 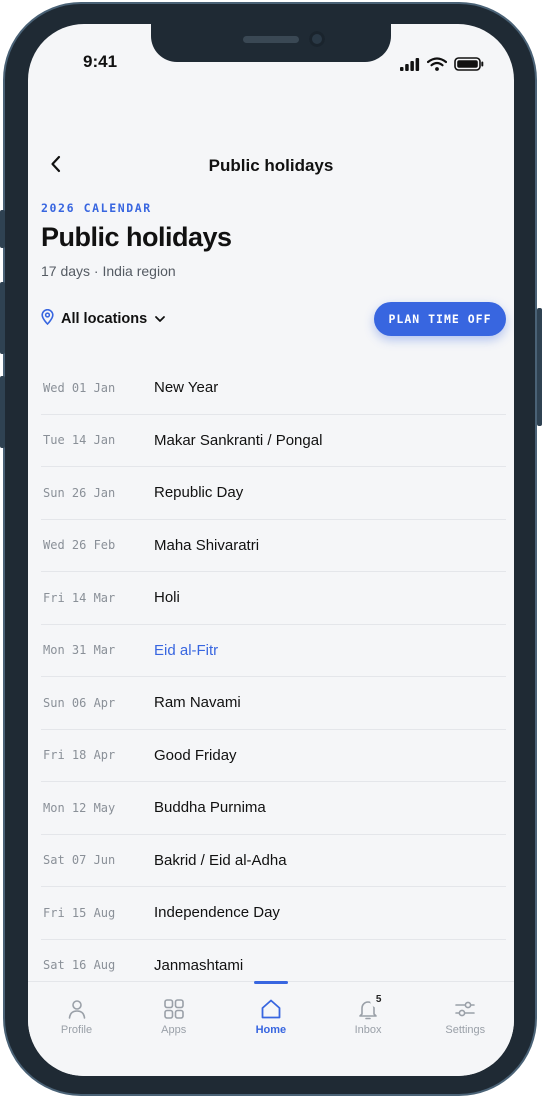 I want to click on notch, so click(x=271, y=43).